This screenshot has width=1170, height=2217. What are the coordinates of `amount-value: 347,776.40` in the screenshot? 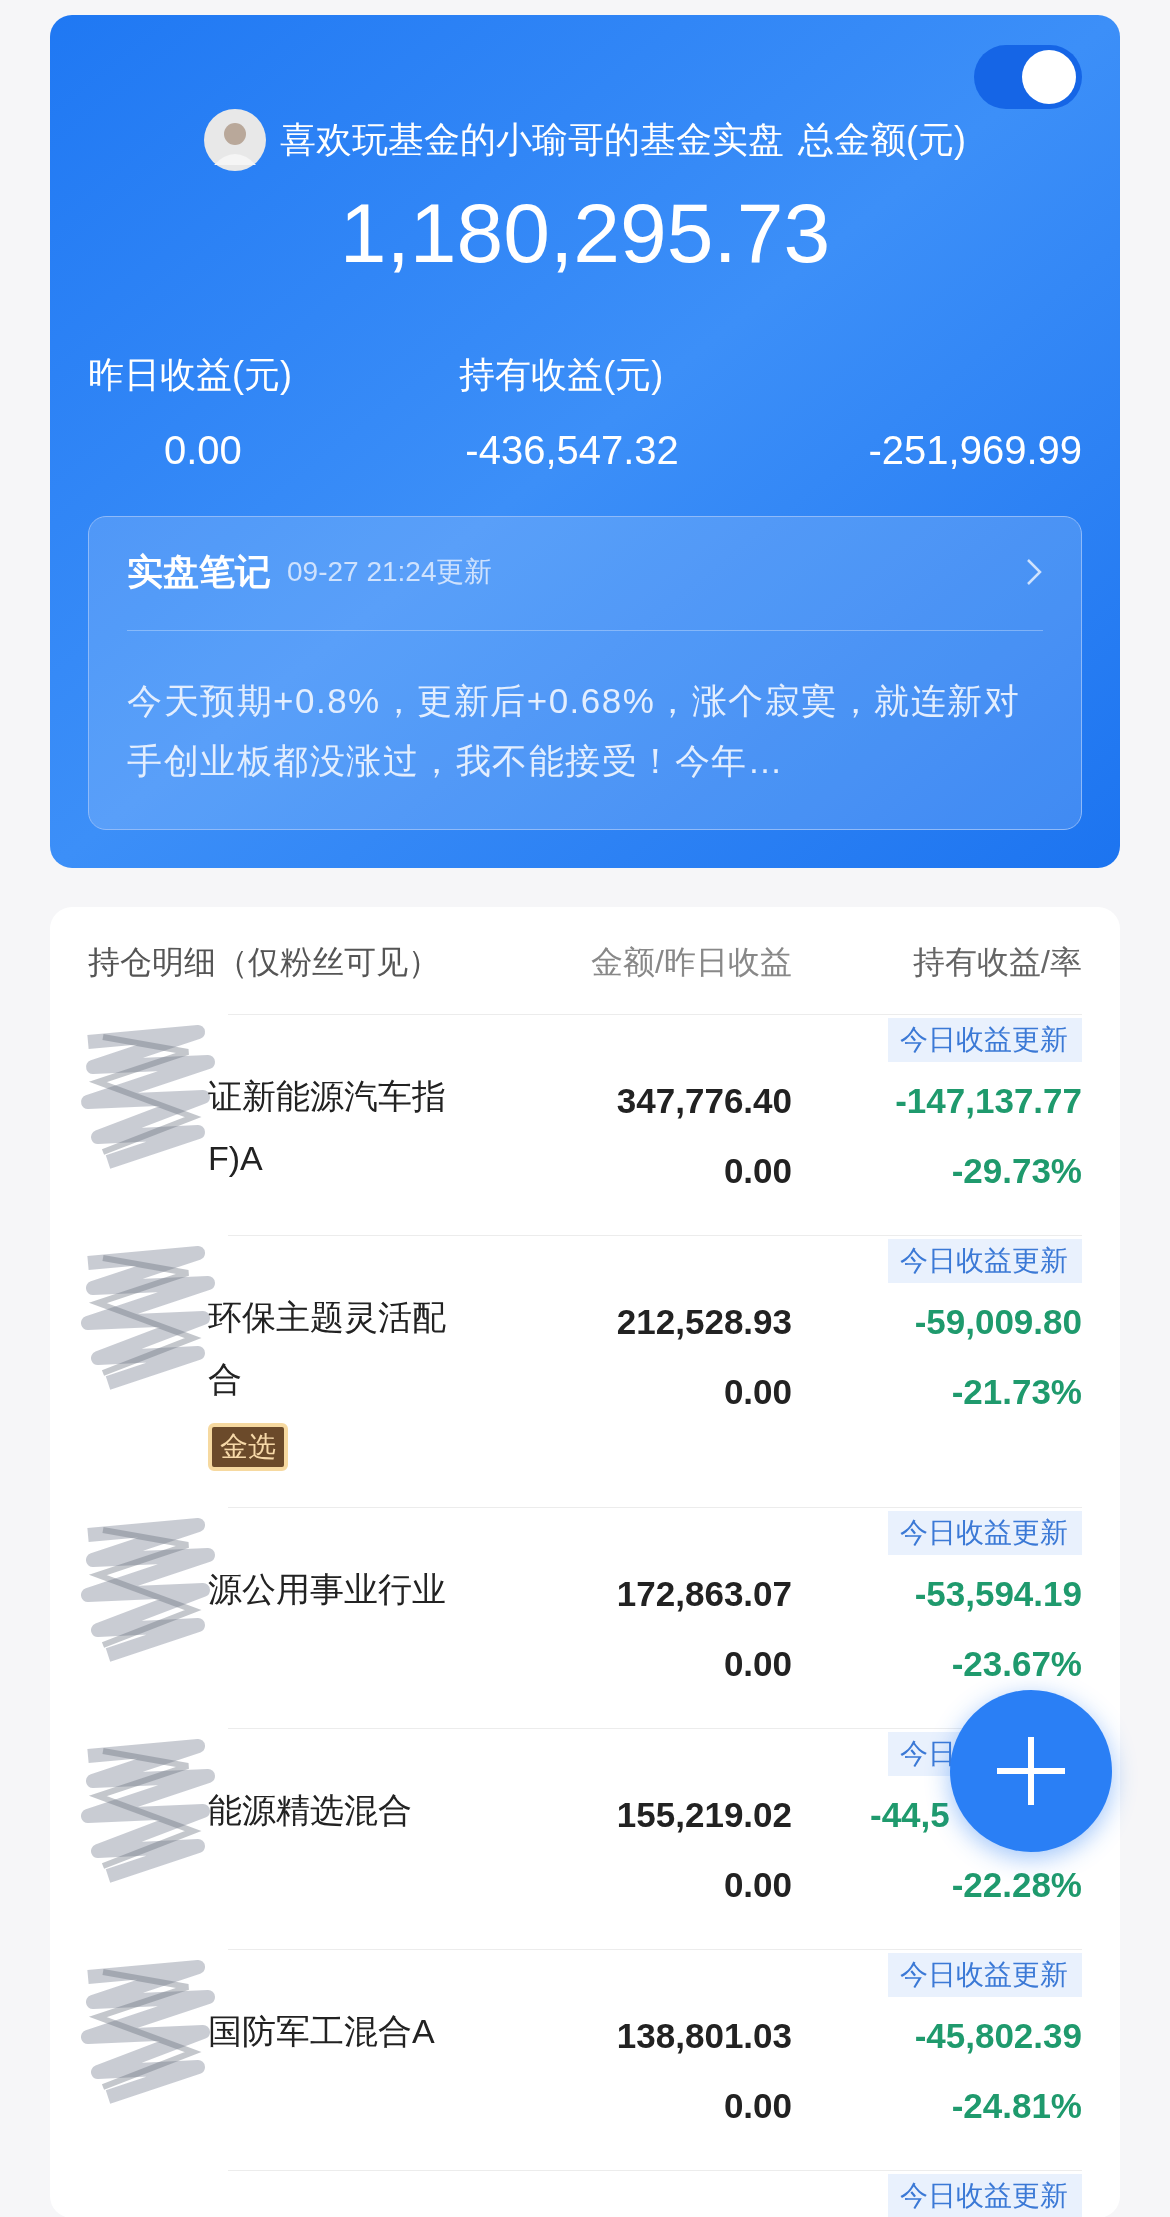 It's located at (704, 1101).